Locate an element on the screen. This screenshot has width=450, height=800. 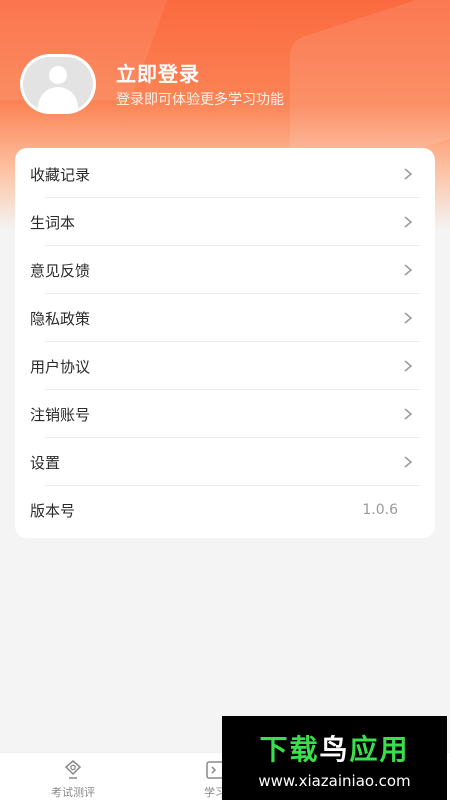
avatar is located at coordinates (58, 84).